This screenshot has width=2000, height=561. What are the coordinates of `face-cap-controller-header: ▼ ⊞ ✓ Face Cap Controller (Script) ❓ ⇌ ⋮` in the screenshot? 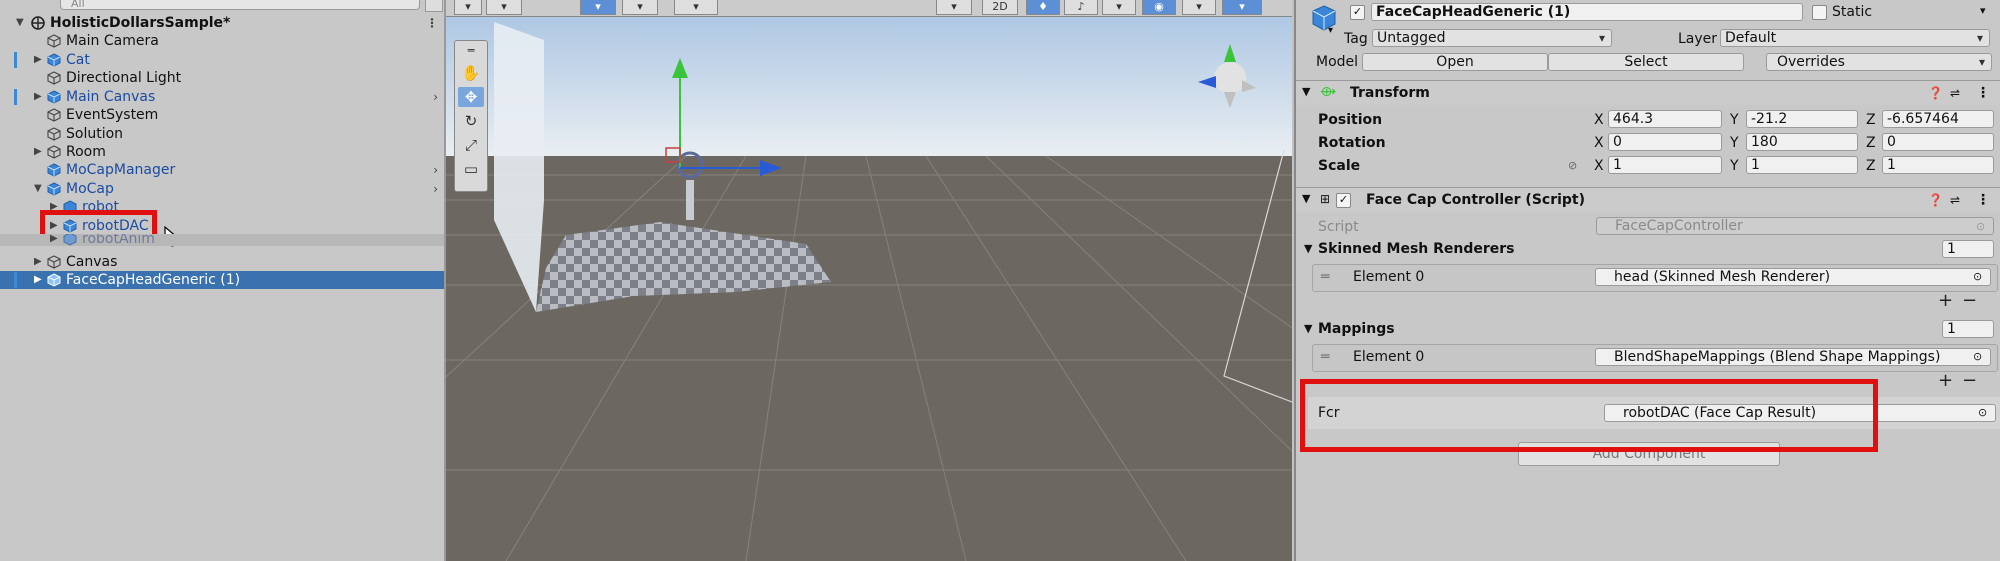 It's located at (1648, 199).